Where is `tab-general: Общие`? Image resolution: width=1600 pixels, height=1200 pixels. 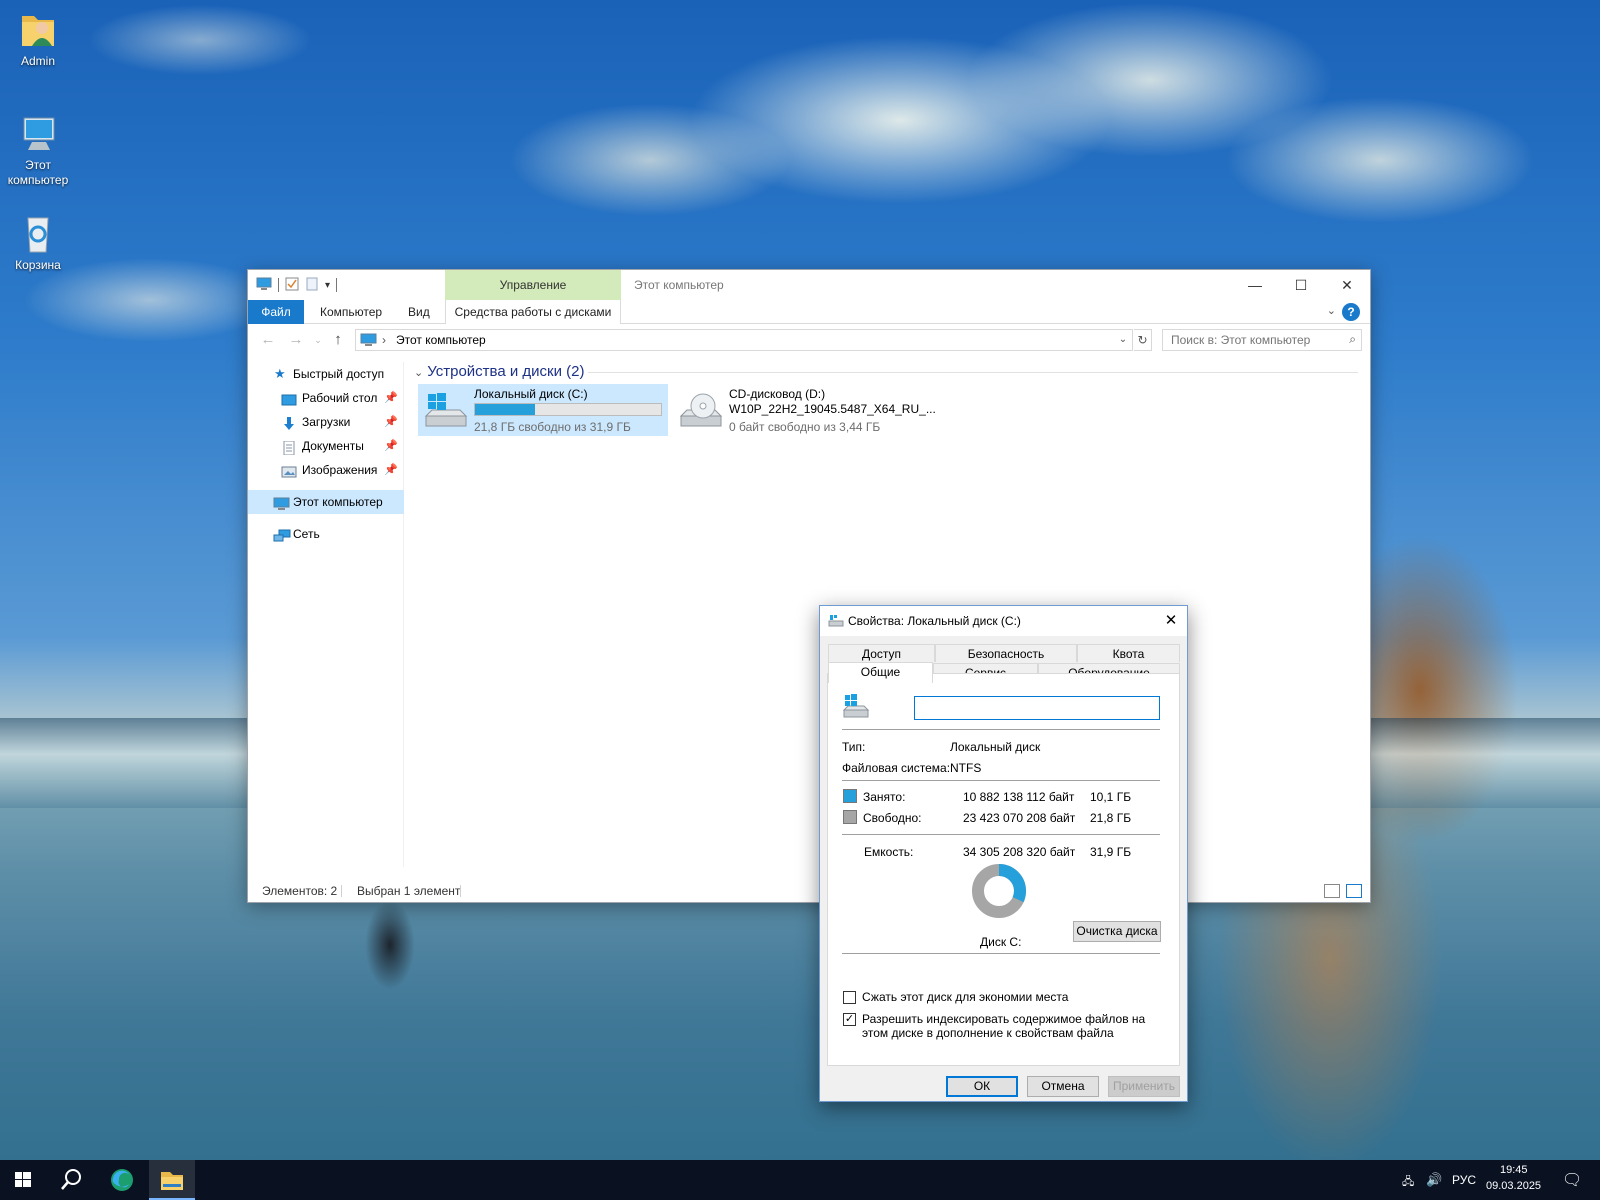
tab-general: Общие is located at coordinates (880, 672).